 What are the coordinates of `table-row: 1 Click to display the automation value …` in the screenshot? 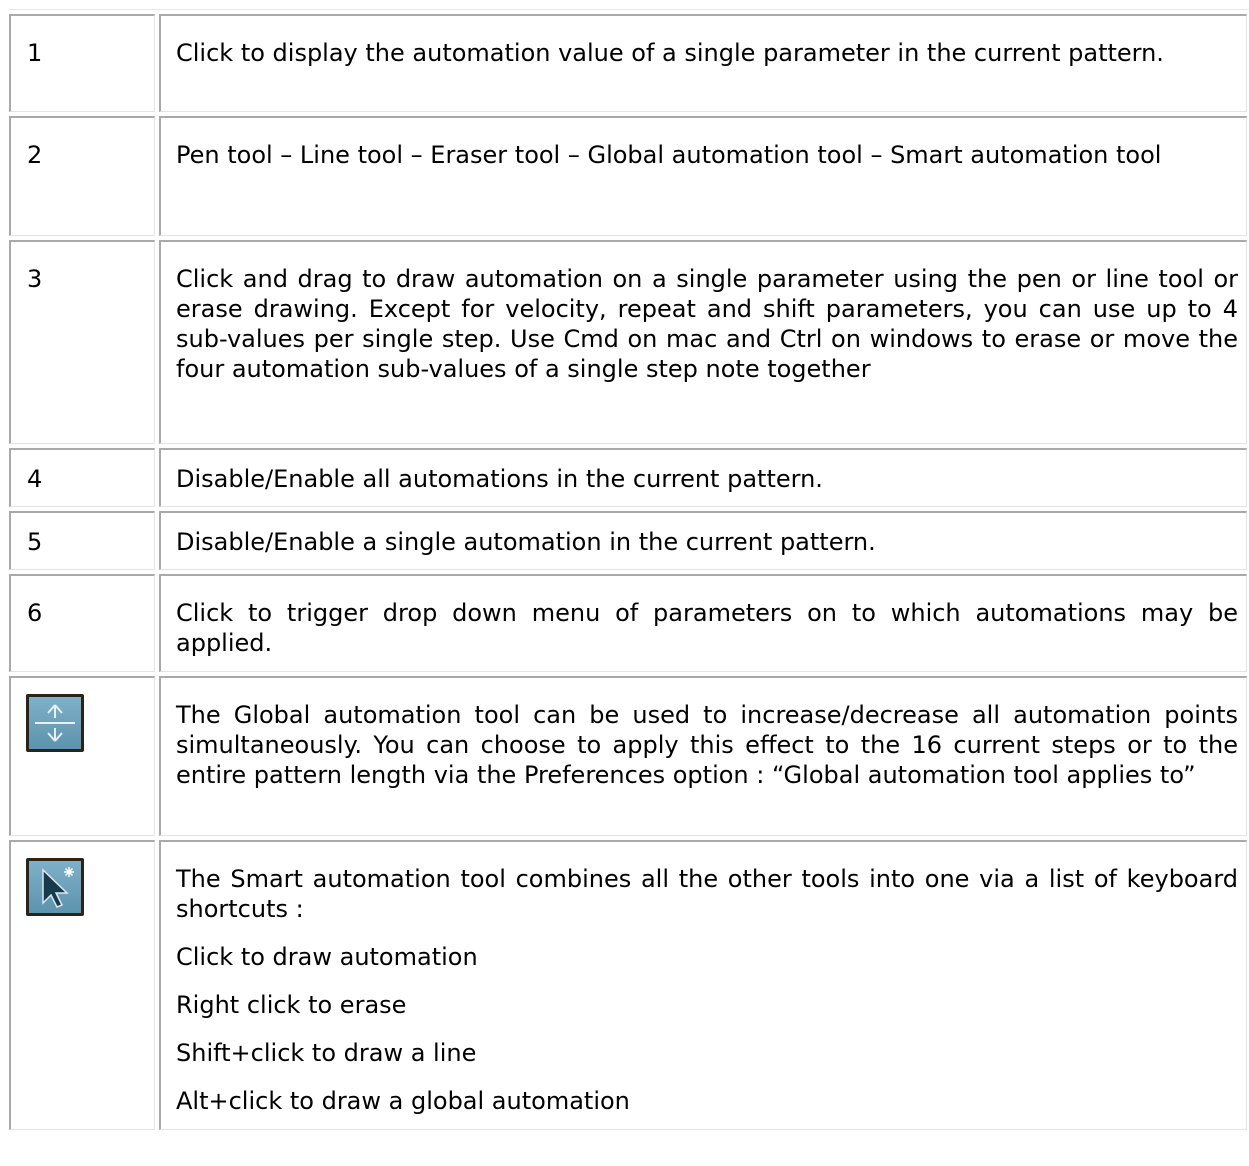 It's located at (629, 63).